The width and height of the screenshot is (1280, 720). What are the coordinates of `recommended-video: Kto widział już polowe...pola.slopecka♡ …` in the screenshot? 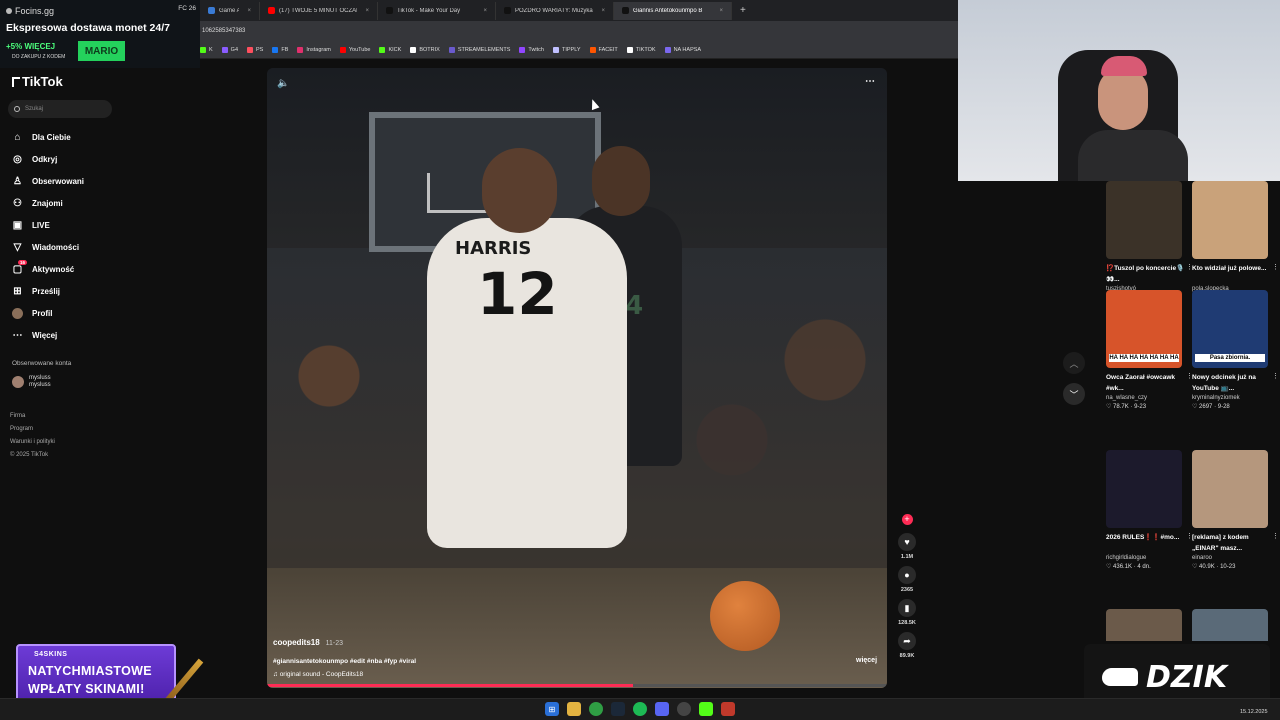 It's located at (1235, 241).